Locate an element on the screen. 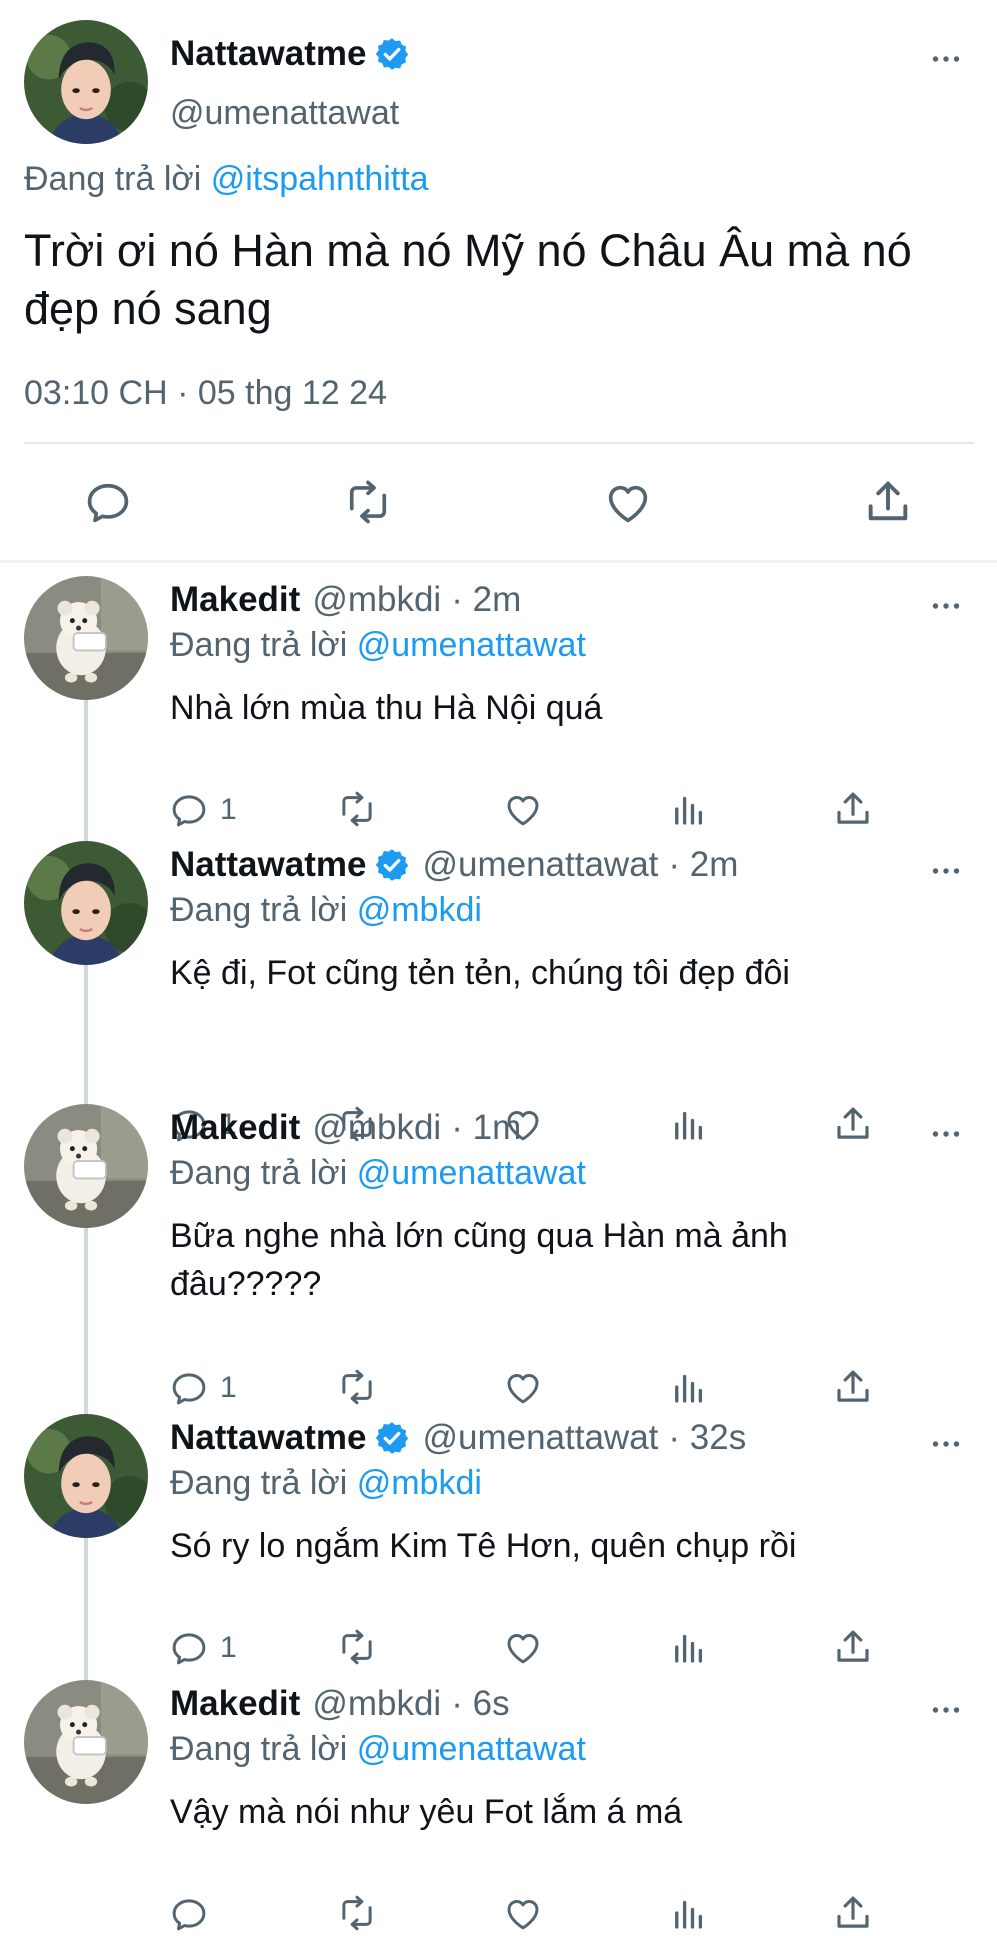  reply-text: Vậy mà nói như yêu Fot lắm á má is located at coordinates (426, 1812).